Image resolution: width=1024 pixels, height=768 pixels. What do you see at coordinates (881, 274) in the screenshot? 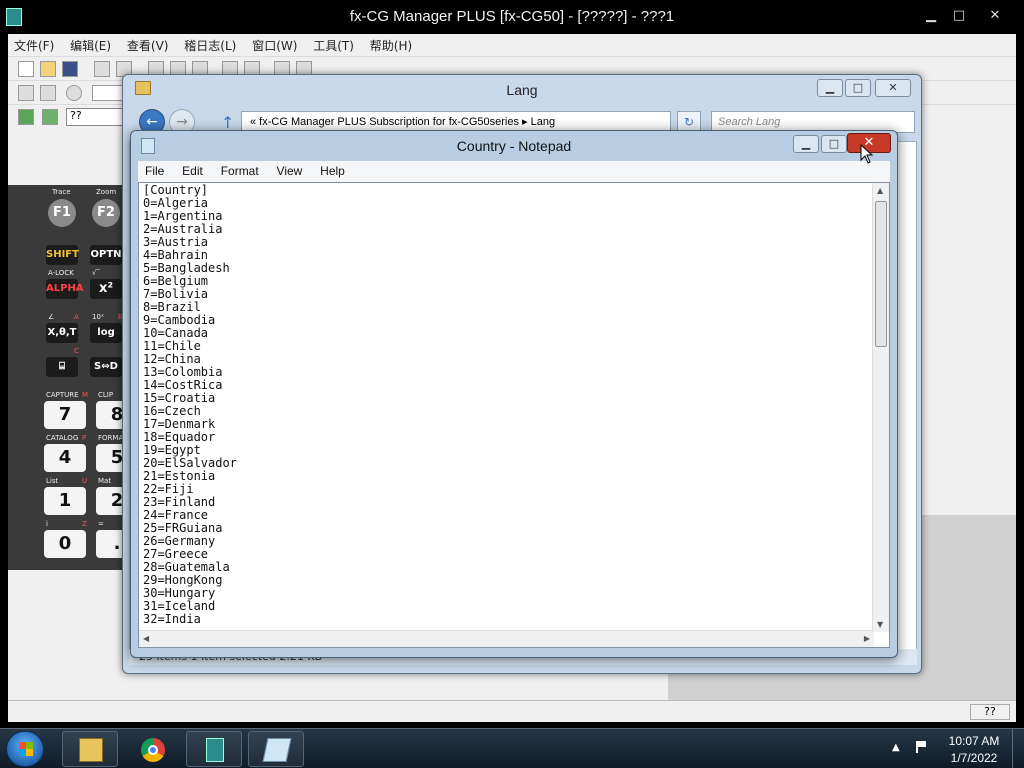
I see `scrollbar-thumb` at bounding box center [881, 274].